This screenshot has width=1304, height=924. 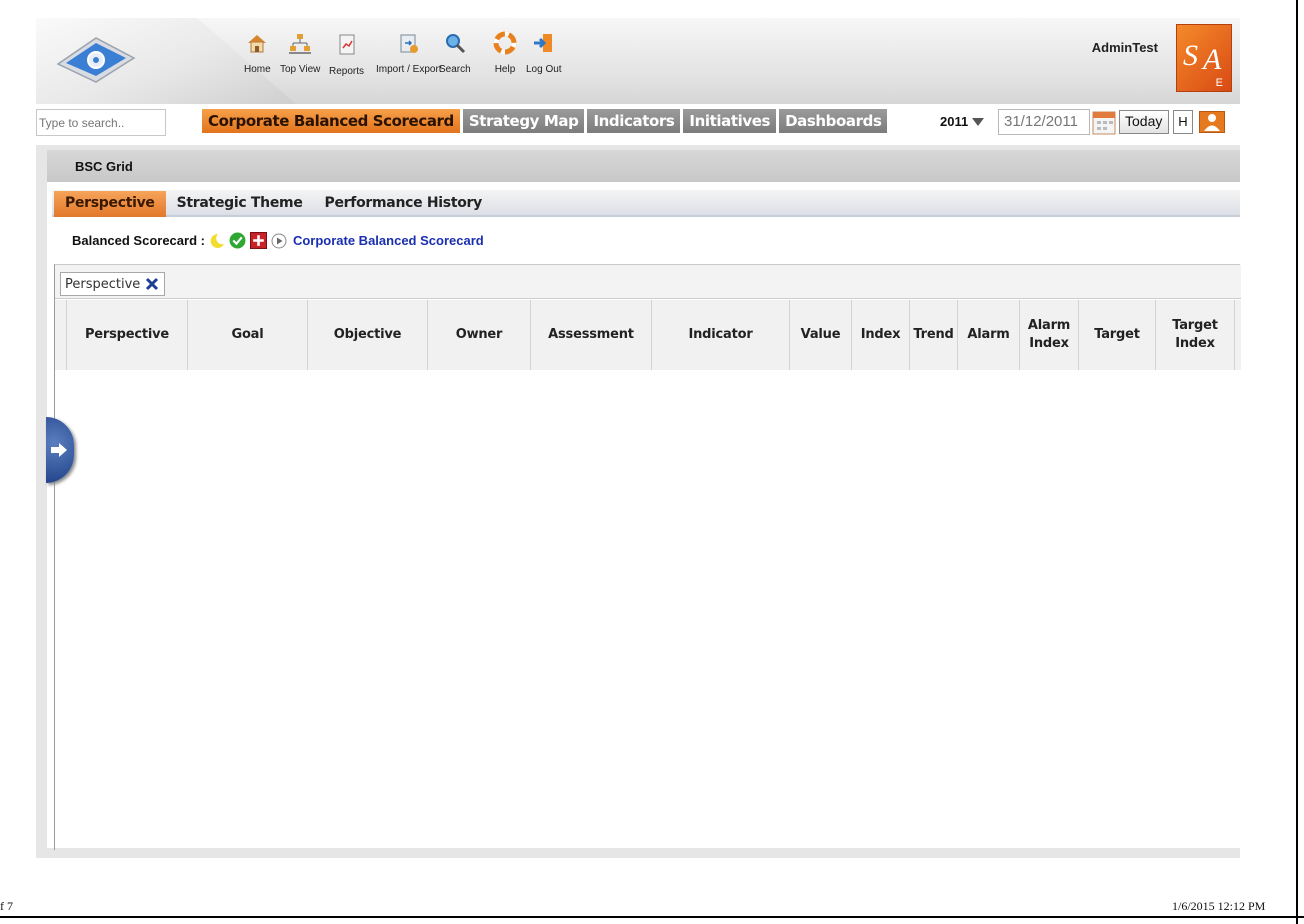 I want to click on year-value: 2011, so click(x=954, y=121).